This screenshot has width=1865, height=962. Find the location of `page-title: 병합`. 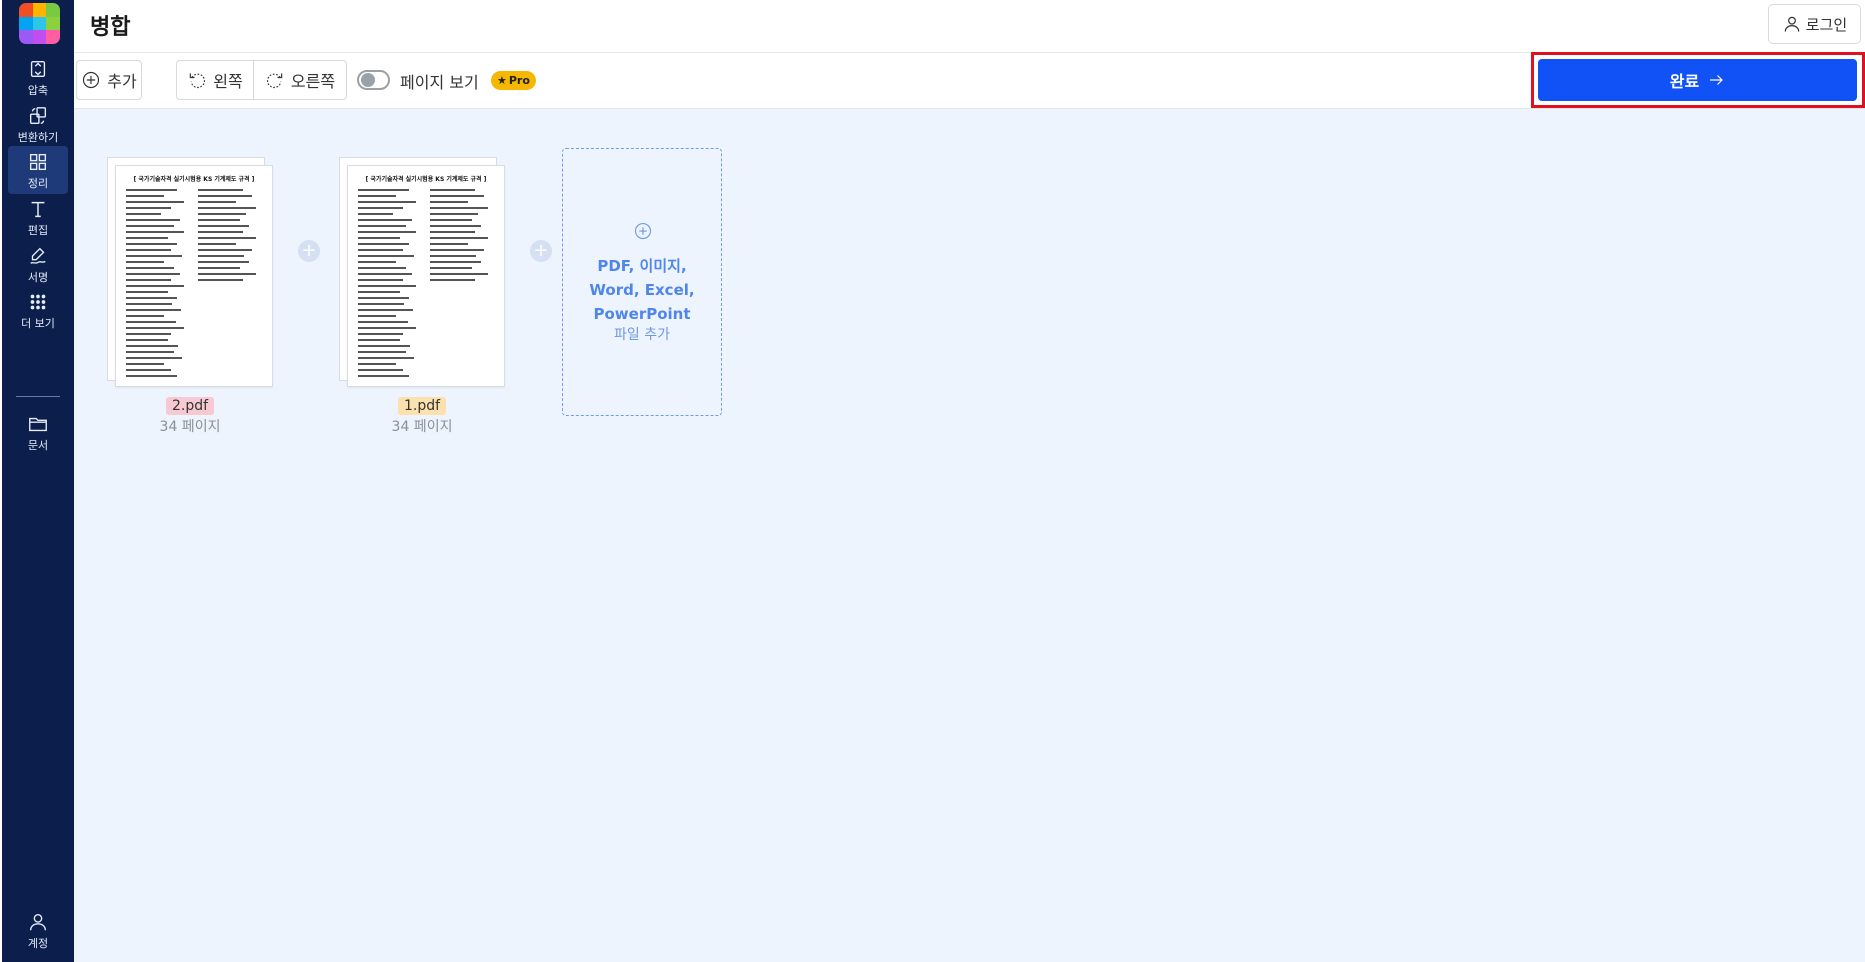

page-title: 병합 is located at coordinates (110, 27).